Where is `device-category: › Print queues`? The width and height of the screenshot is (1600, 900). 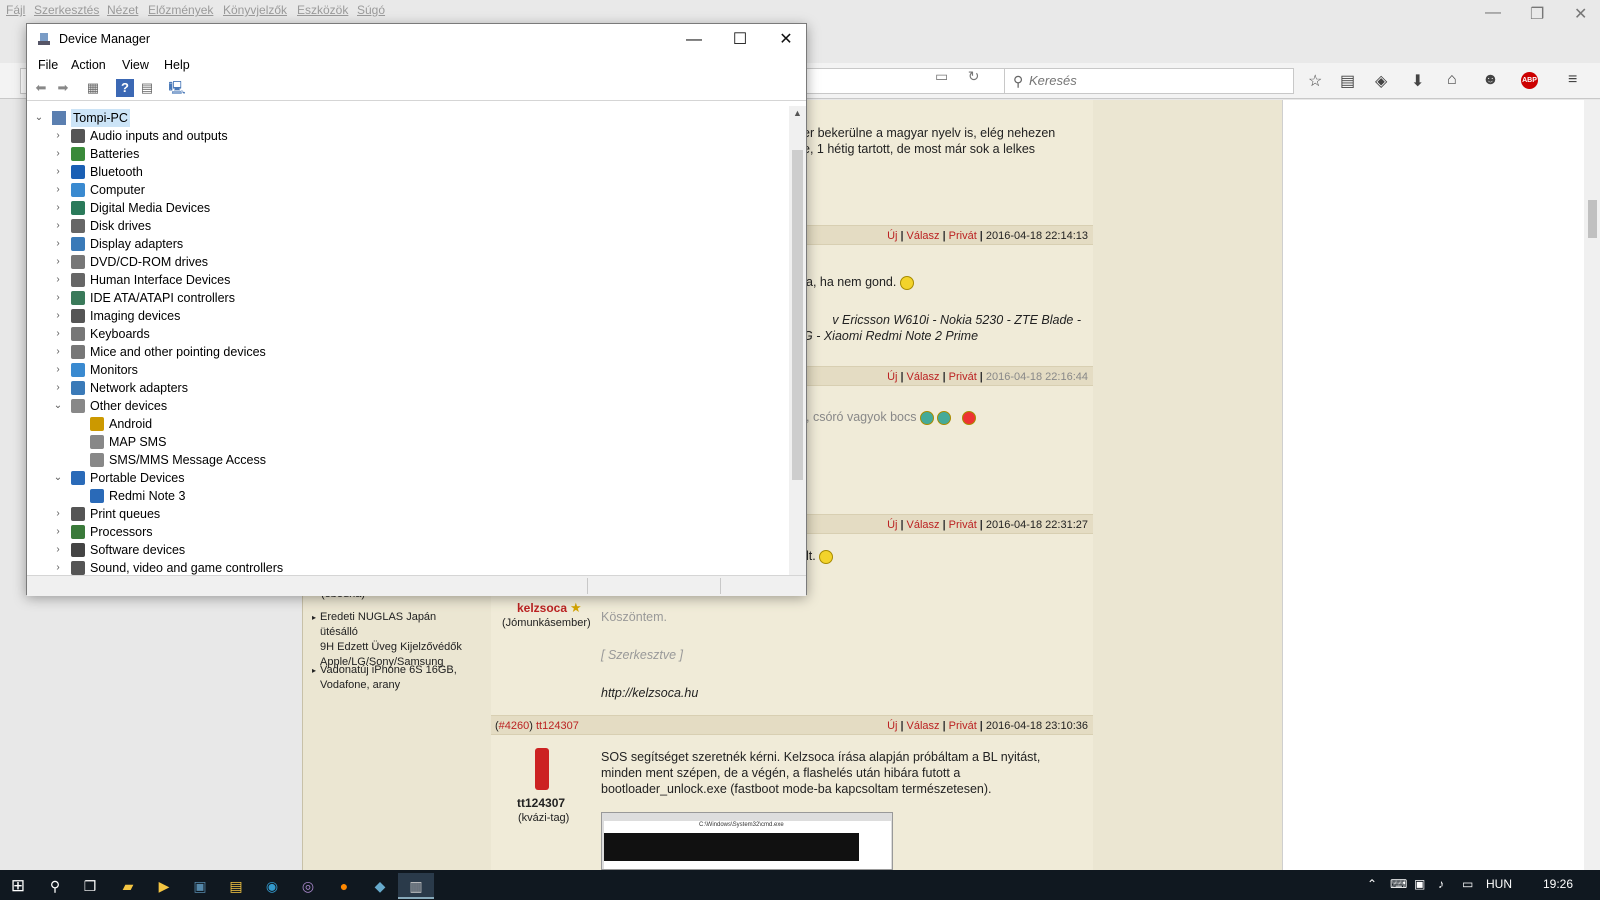
device-category: › Print queues is located at coordinates (228, 514).